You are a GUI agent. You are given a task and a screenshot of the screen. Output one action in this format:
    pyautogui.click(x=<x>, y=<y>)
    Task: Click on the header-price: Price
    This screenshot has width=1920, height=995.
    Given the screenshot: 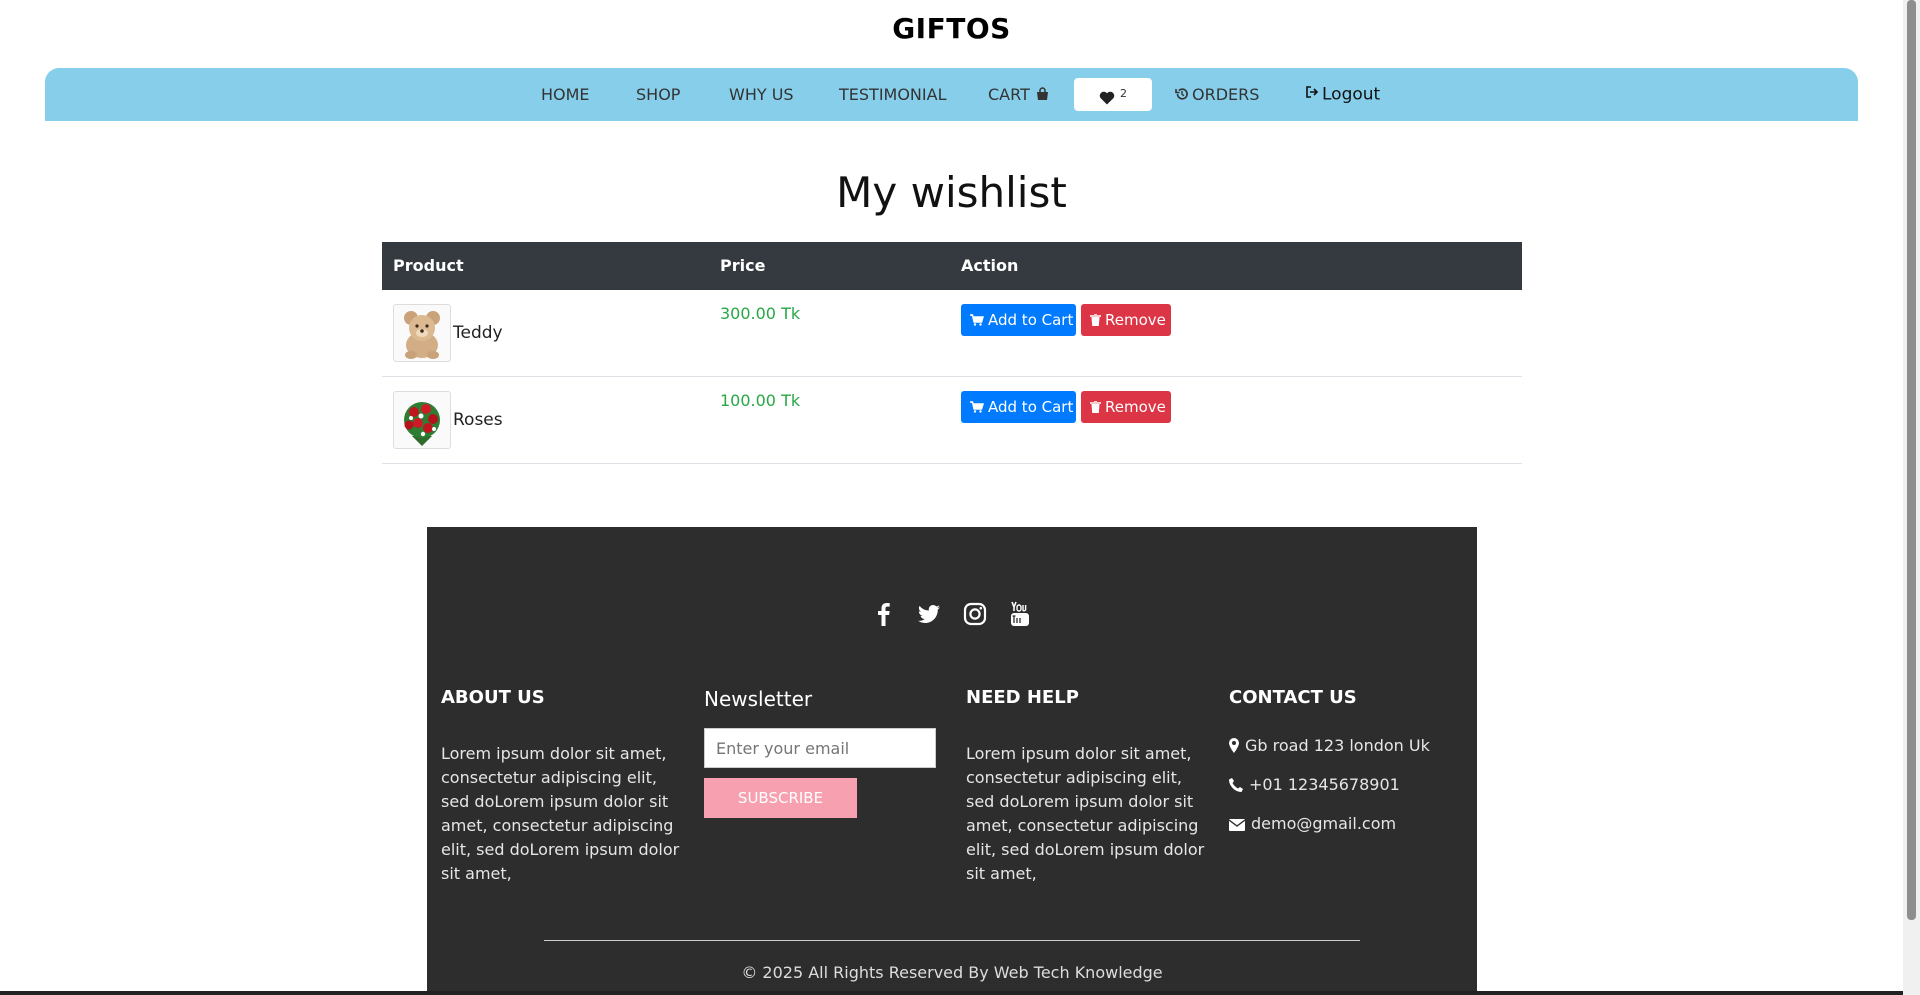 What is the action you would take?
    pyautogui.click(x=743, y=265)
    